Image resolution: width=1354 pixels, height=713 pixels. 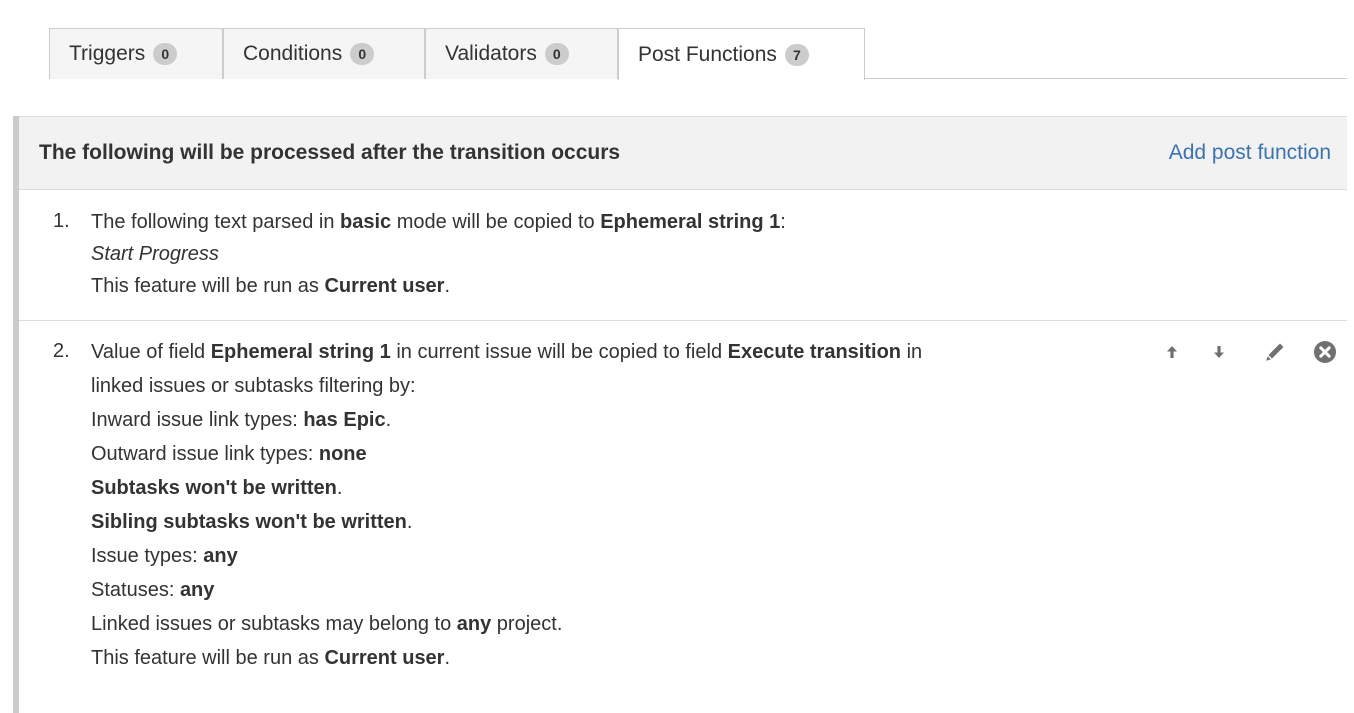 I want to click on text-segment: The following text parsed in, so click(x=216, y=222).